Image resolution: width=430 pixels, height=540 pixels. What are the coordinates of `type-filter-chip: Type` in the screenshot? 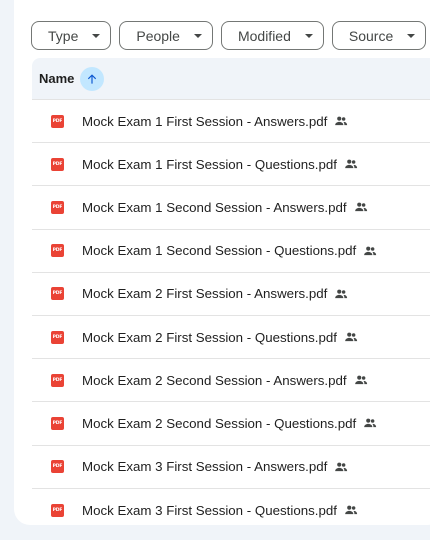 It's located at (71, 35).